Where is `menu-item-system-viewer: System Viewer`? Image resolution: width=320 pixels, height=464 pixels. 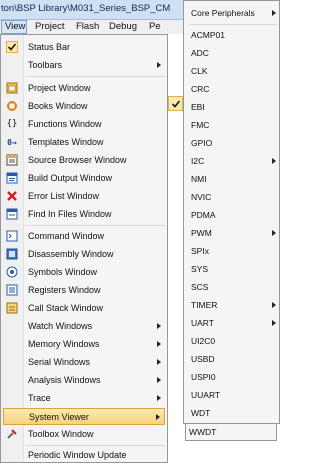 menu-item-system-viewer: System Viewer is located at coordinates (84, 416).